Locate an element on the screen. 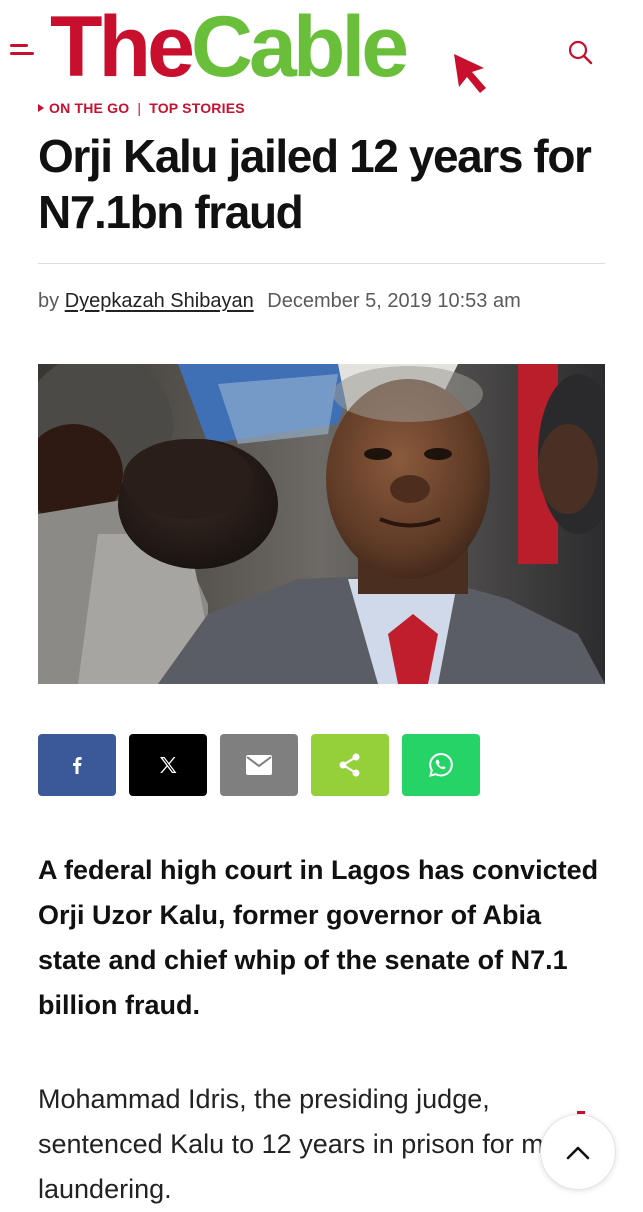 Image resolution: width=643 pixels, height=1212 pixels. category-link-on-the-go: ON THE GO is located at coordinates (89, 108).